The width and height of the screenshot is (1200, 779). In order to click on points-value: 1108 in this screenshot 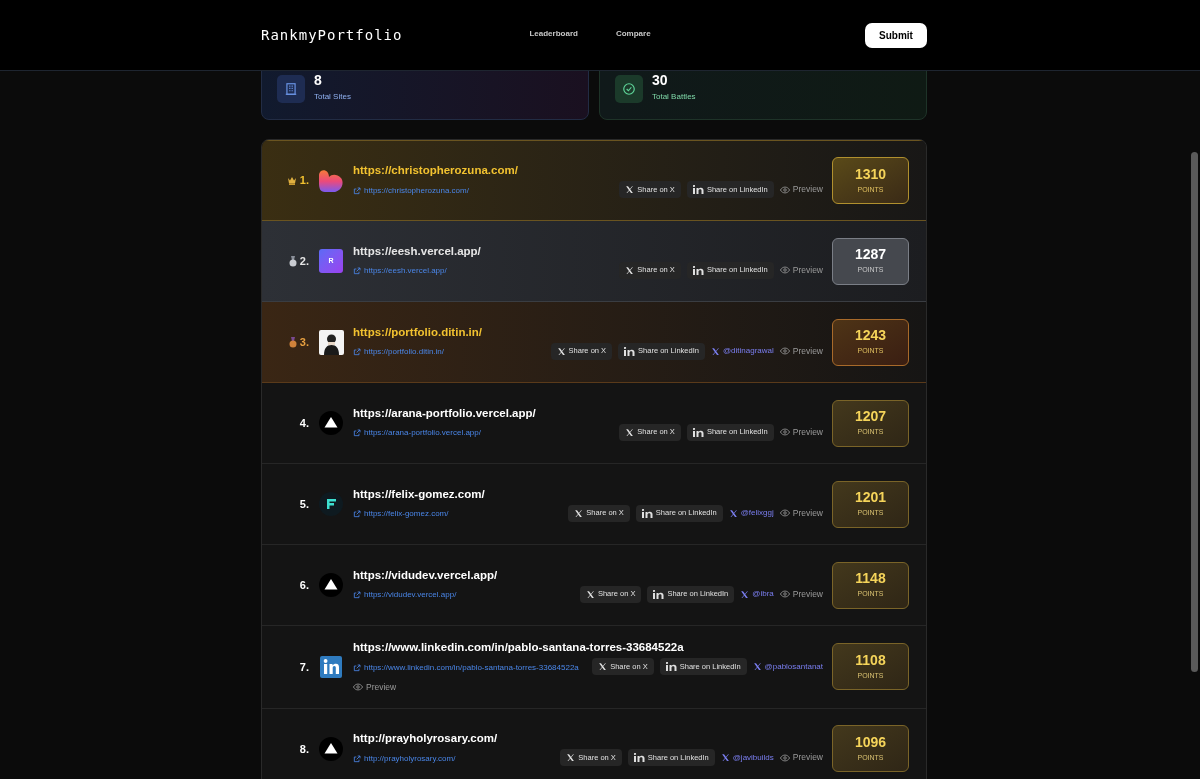, I will do `click(870, 660)`.